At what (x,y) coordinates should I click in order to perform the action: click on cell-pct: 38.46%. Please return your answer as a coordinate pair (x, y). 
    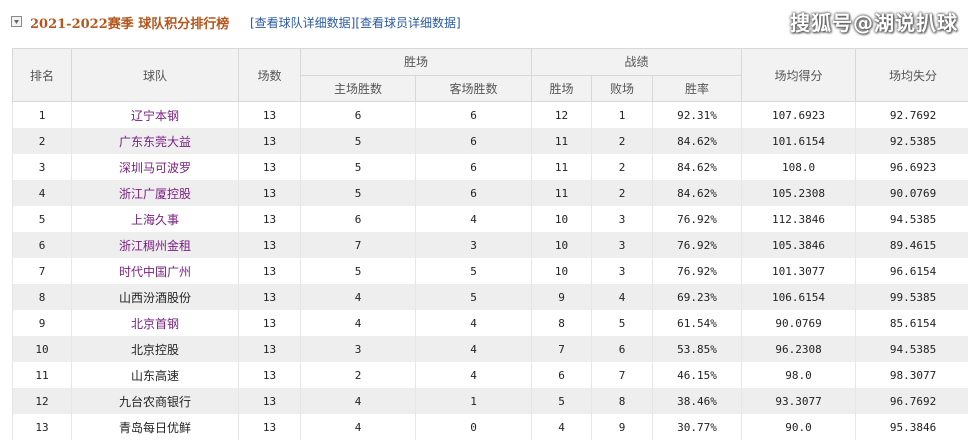
    Looking at the image, I should click on (697, 401).